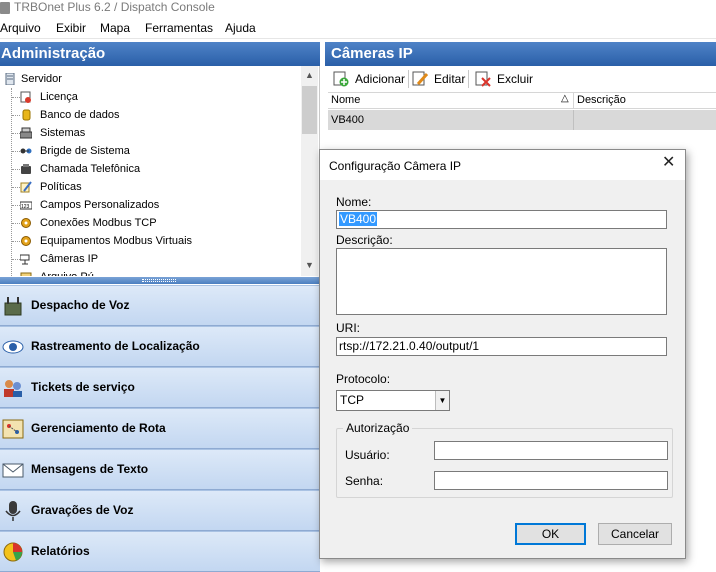 This screenshot has width=716, height=572. What do you see at coordinates (26, 151) in the screenshot?
I see `bridge-icon` at bounding box center [26, 151].